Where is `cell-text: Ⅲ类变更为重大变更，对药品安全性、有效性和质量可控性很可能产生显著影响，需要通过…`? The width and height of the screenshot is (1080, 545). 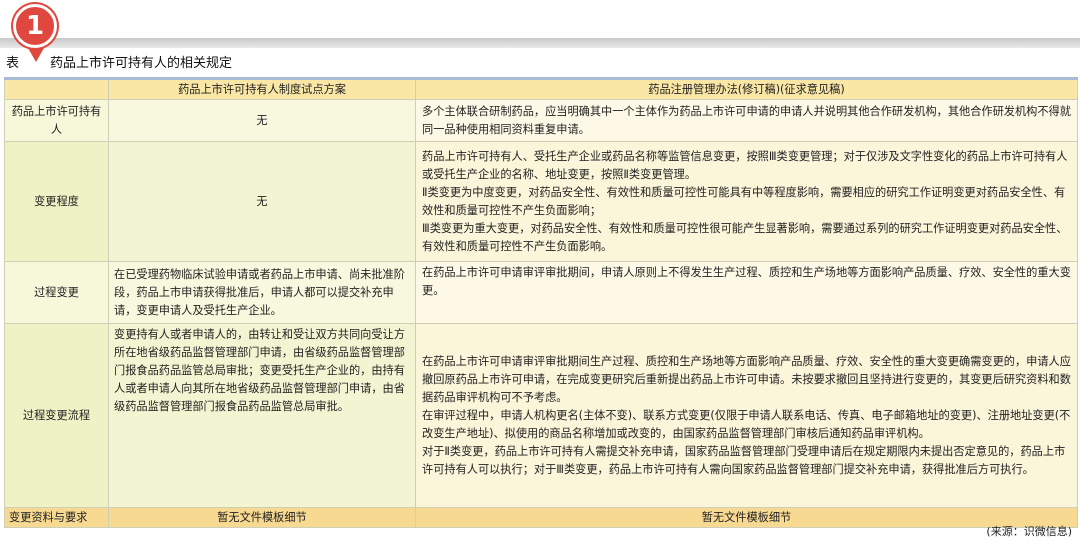 cell-text: Ⅲ类变更为重大变更，对药品安全性、有效性和质量可控性很可能产生显著影响，需要通过… is located at coordinates (745, 237).